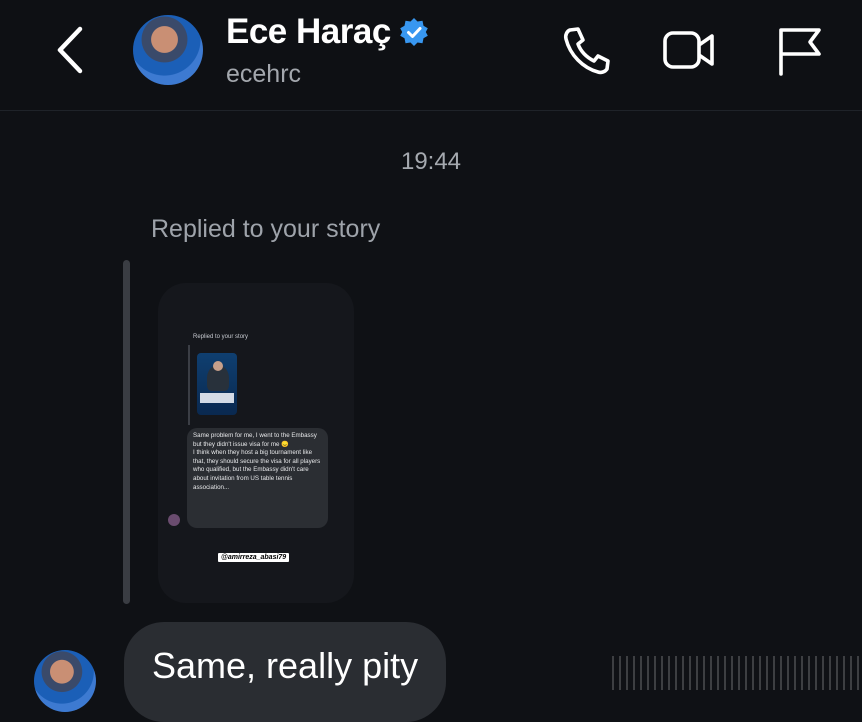 This screenshot has height=722, width=862. What do you see at coordinates (174, 520) in the screenshot?
I see `story-sender-avatar` at bounding box center [174, 520].